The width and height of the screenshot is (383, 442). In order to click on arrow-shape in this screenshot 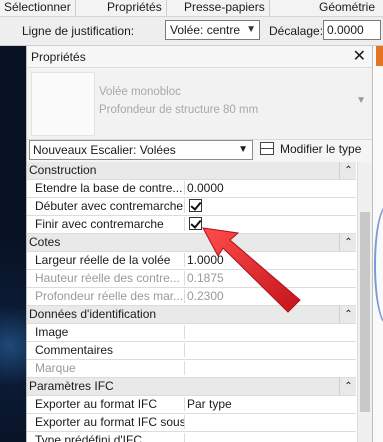, I will do `click(251, 270)`.